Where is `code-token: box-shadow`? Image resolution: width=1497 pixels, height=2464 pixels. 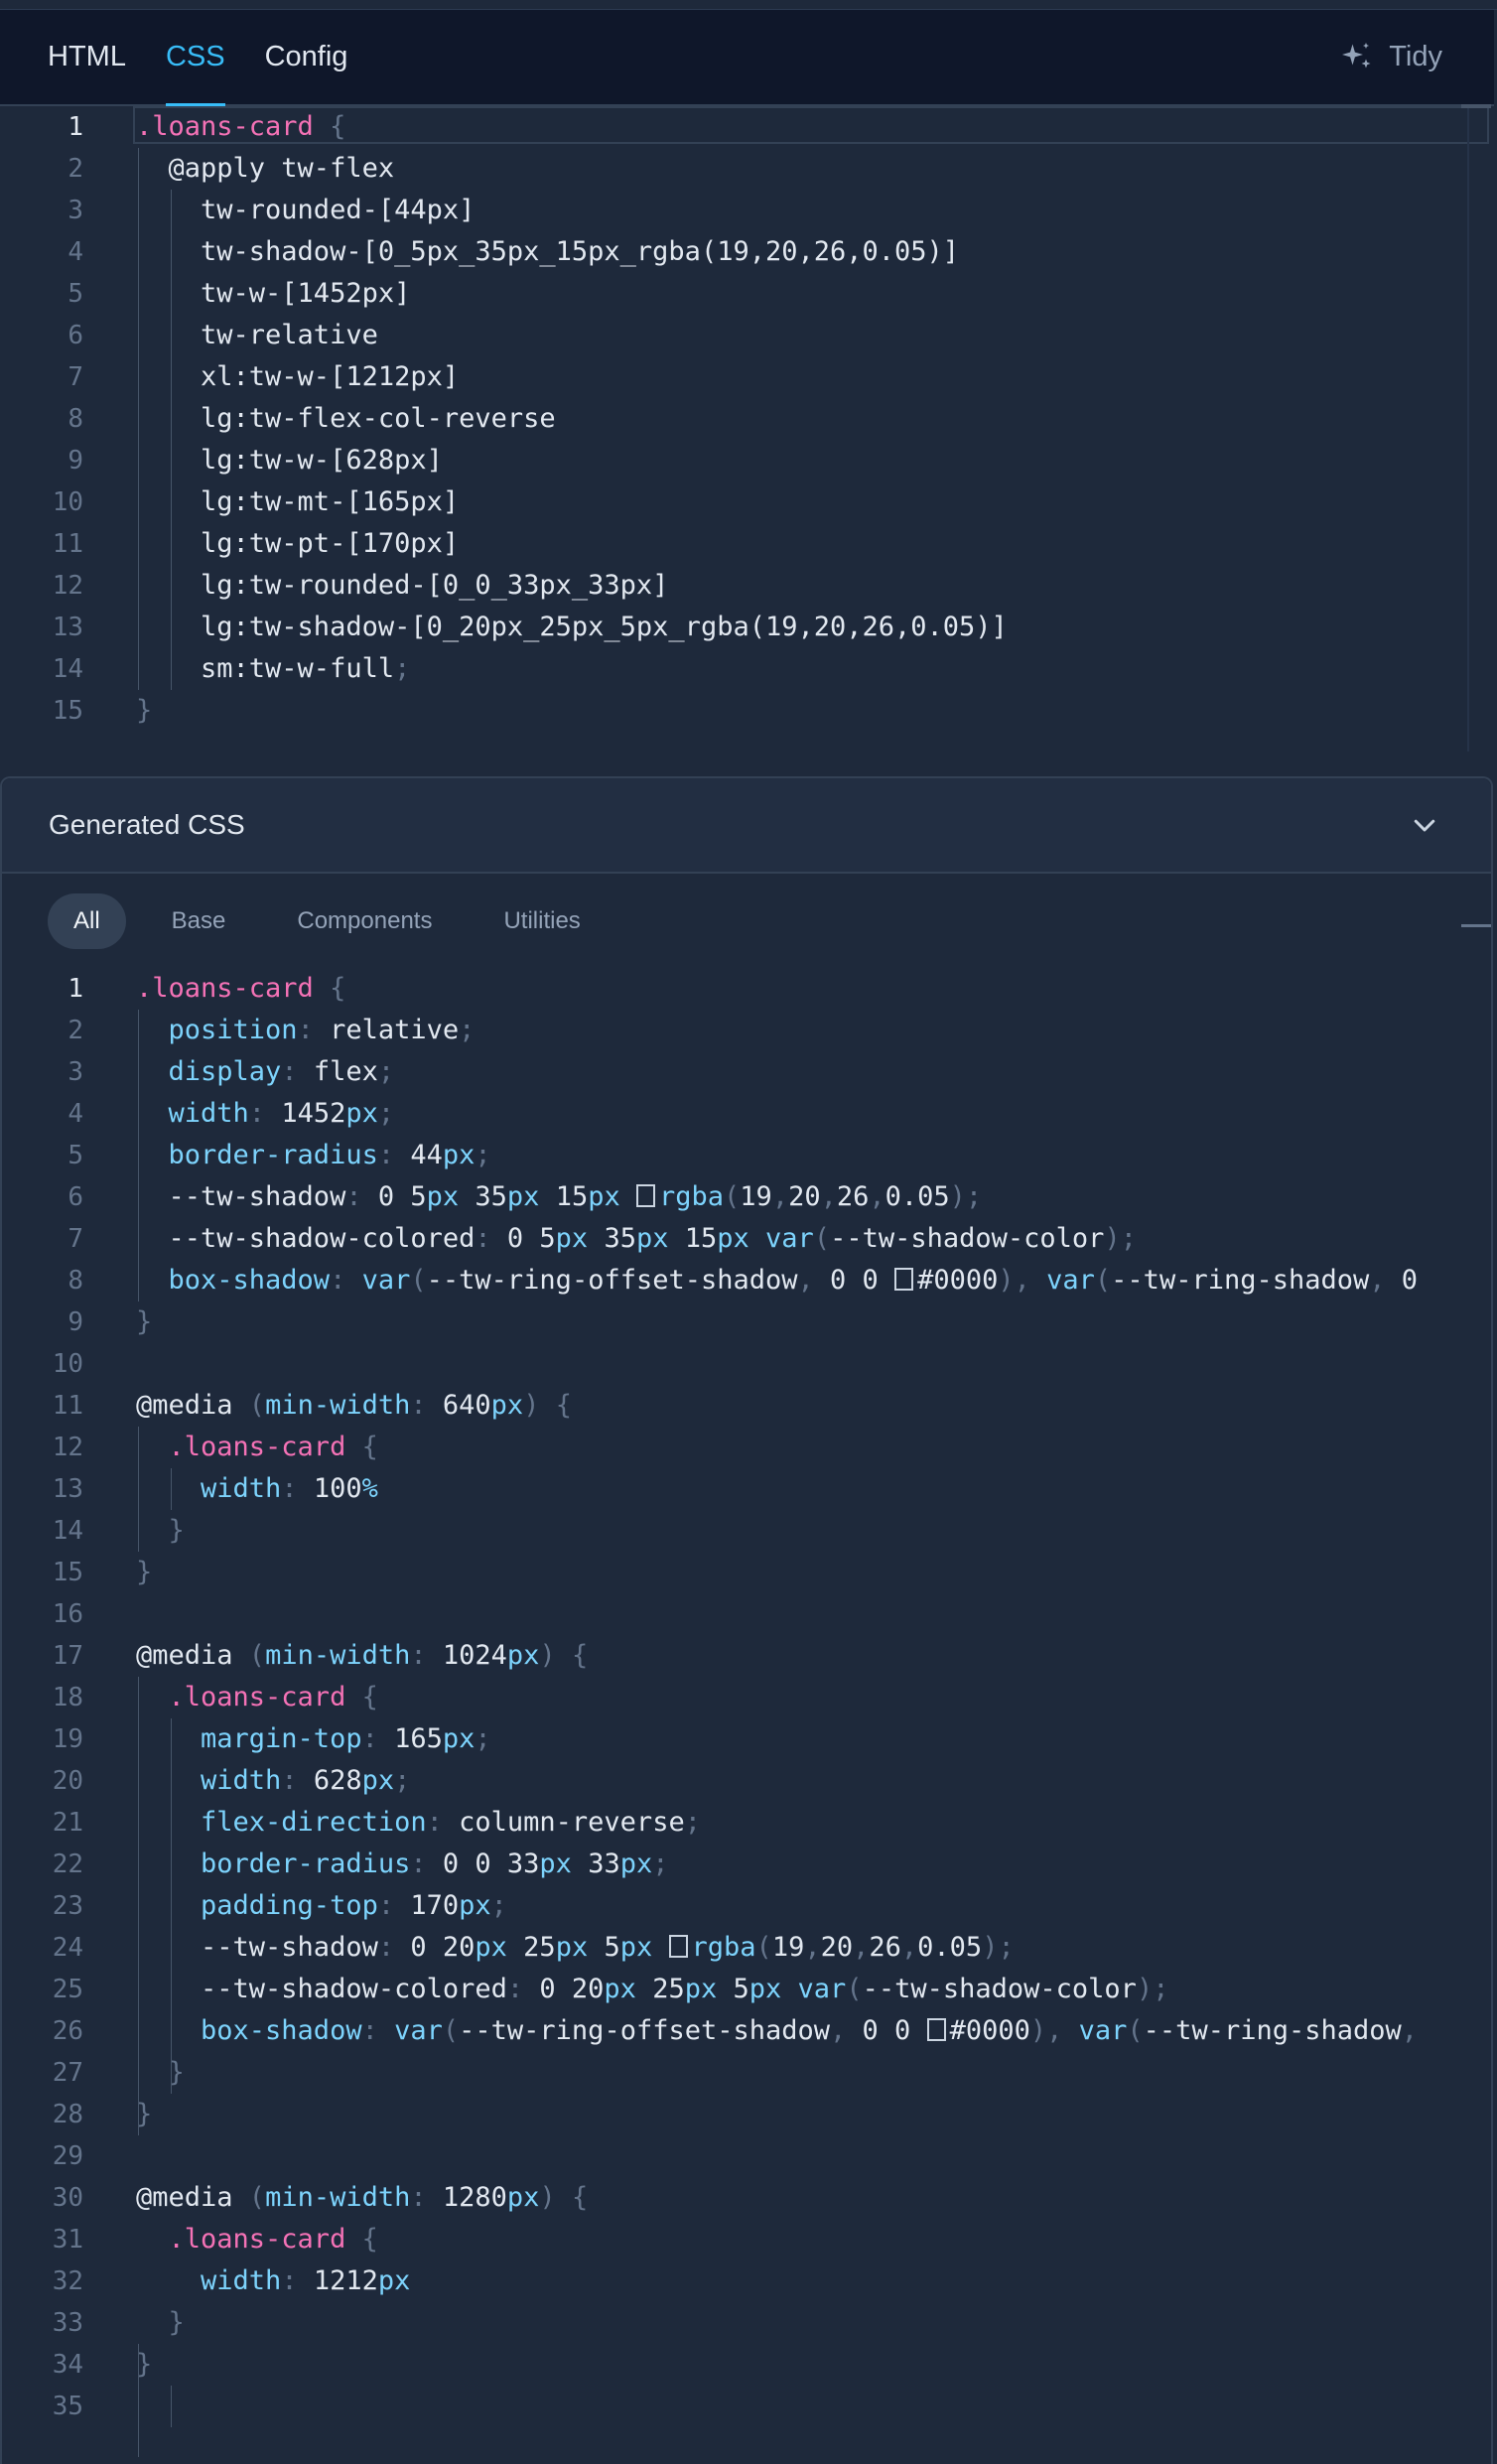
code-token: box-shadow is located at coordinates (233, 1280).